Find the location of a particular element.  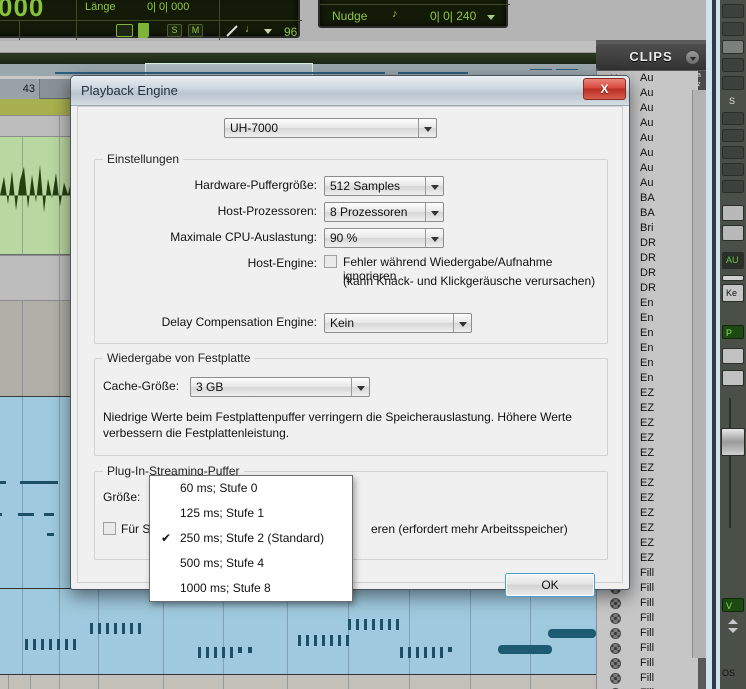

dropdown-option-label: 125 ms; Stufe 1 is located at coordinates (222, 513).